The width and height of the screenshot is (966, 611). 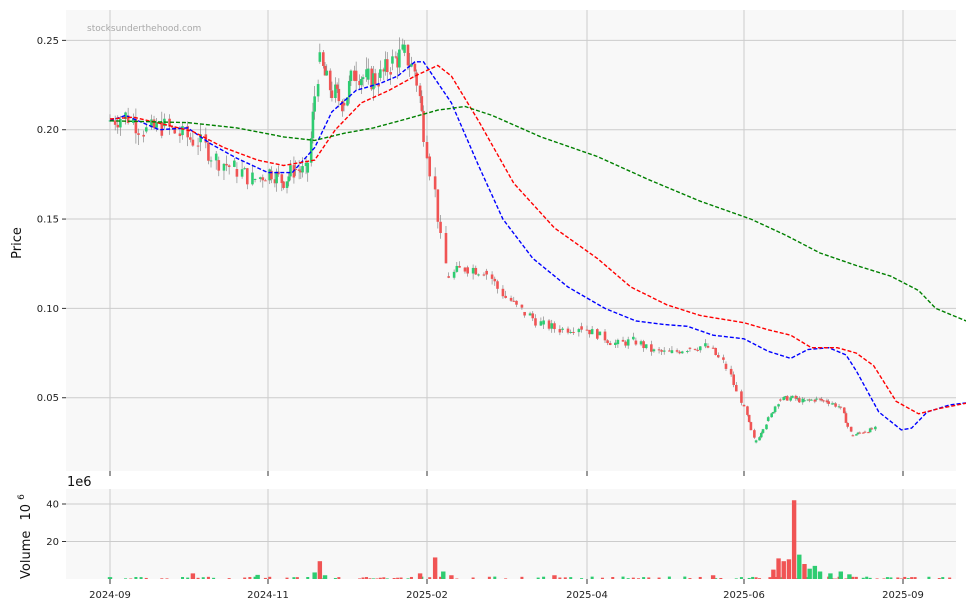 What do you see at coordinates (52, 542) in the screenshot?
I see `volume-tick-label: 20` at bounding box center [52, 542].